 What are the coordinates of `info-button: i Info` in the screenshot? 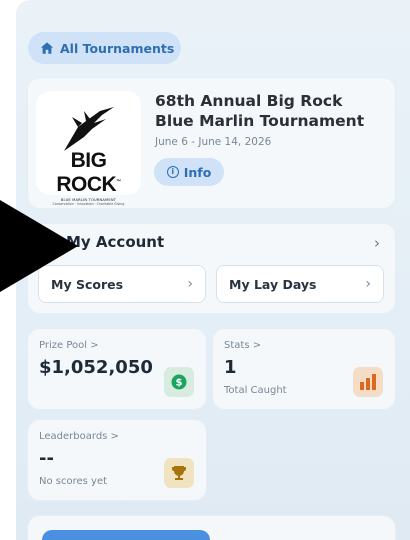 It's located at (189, 172).